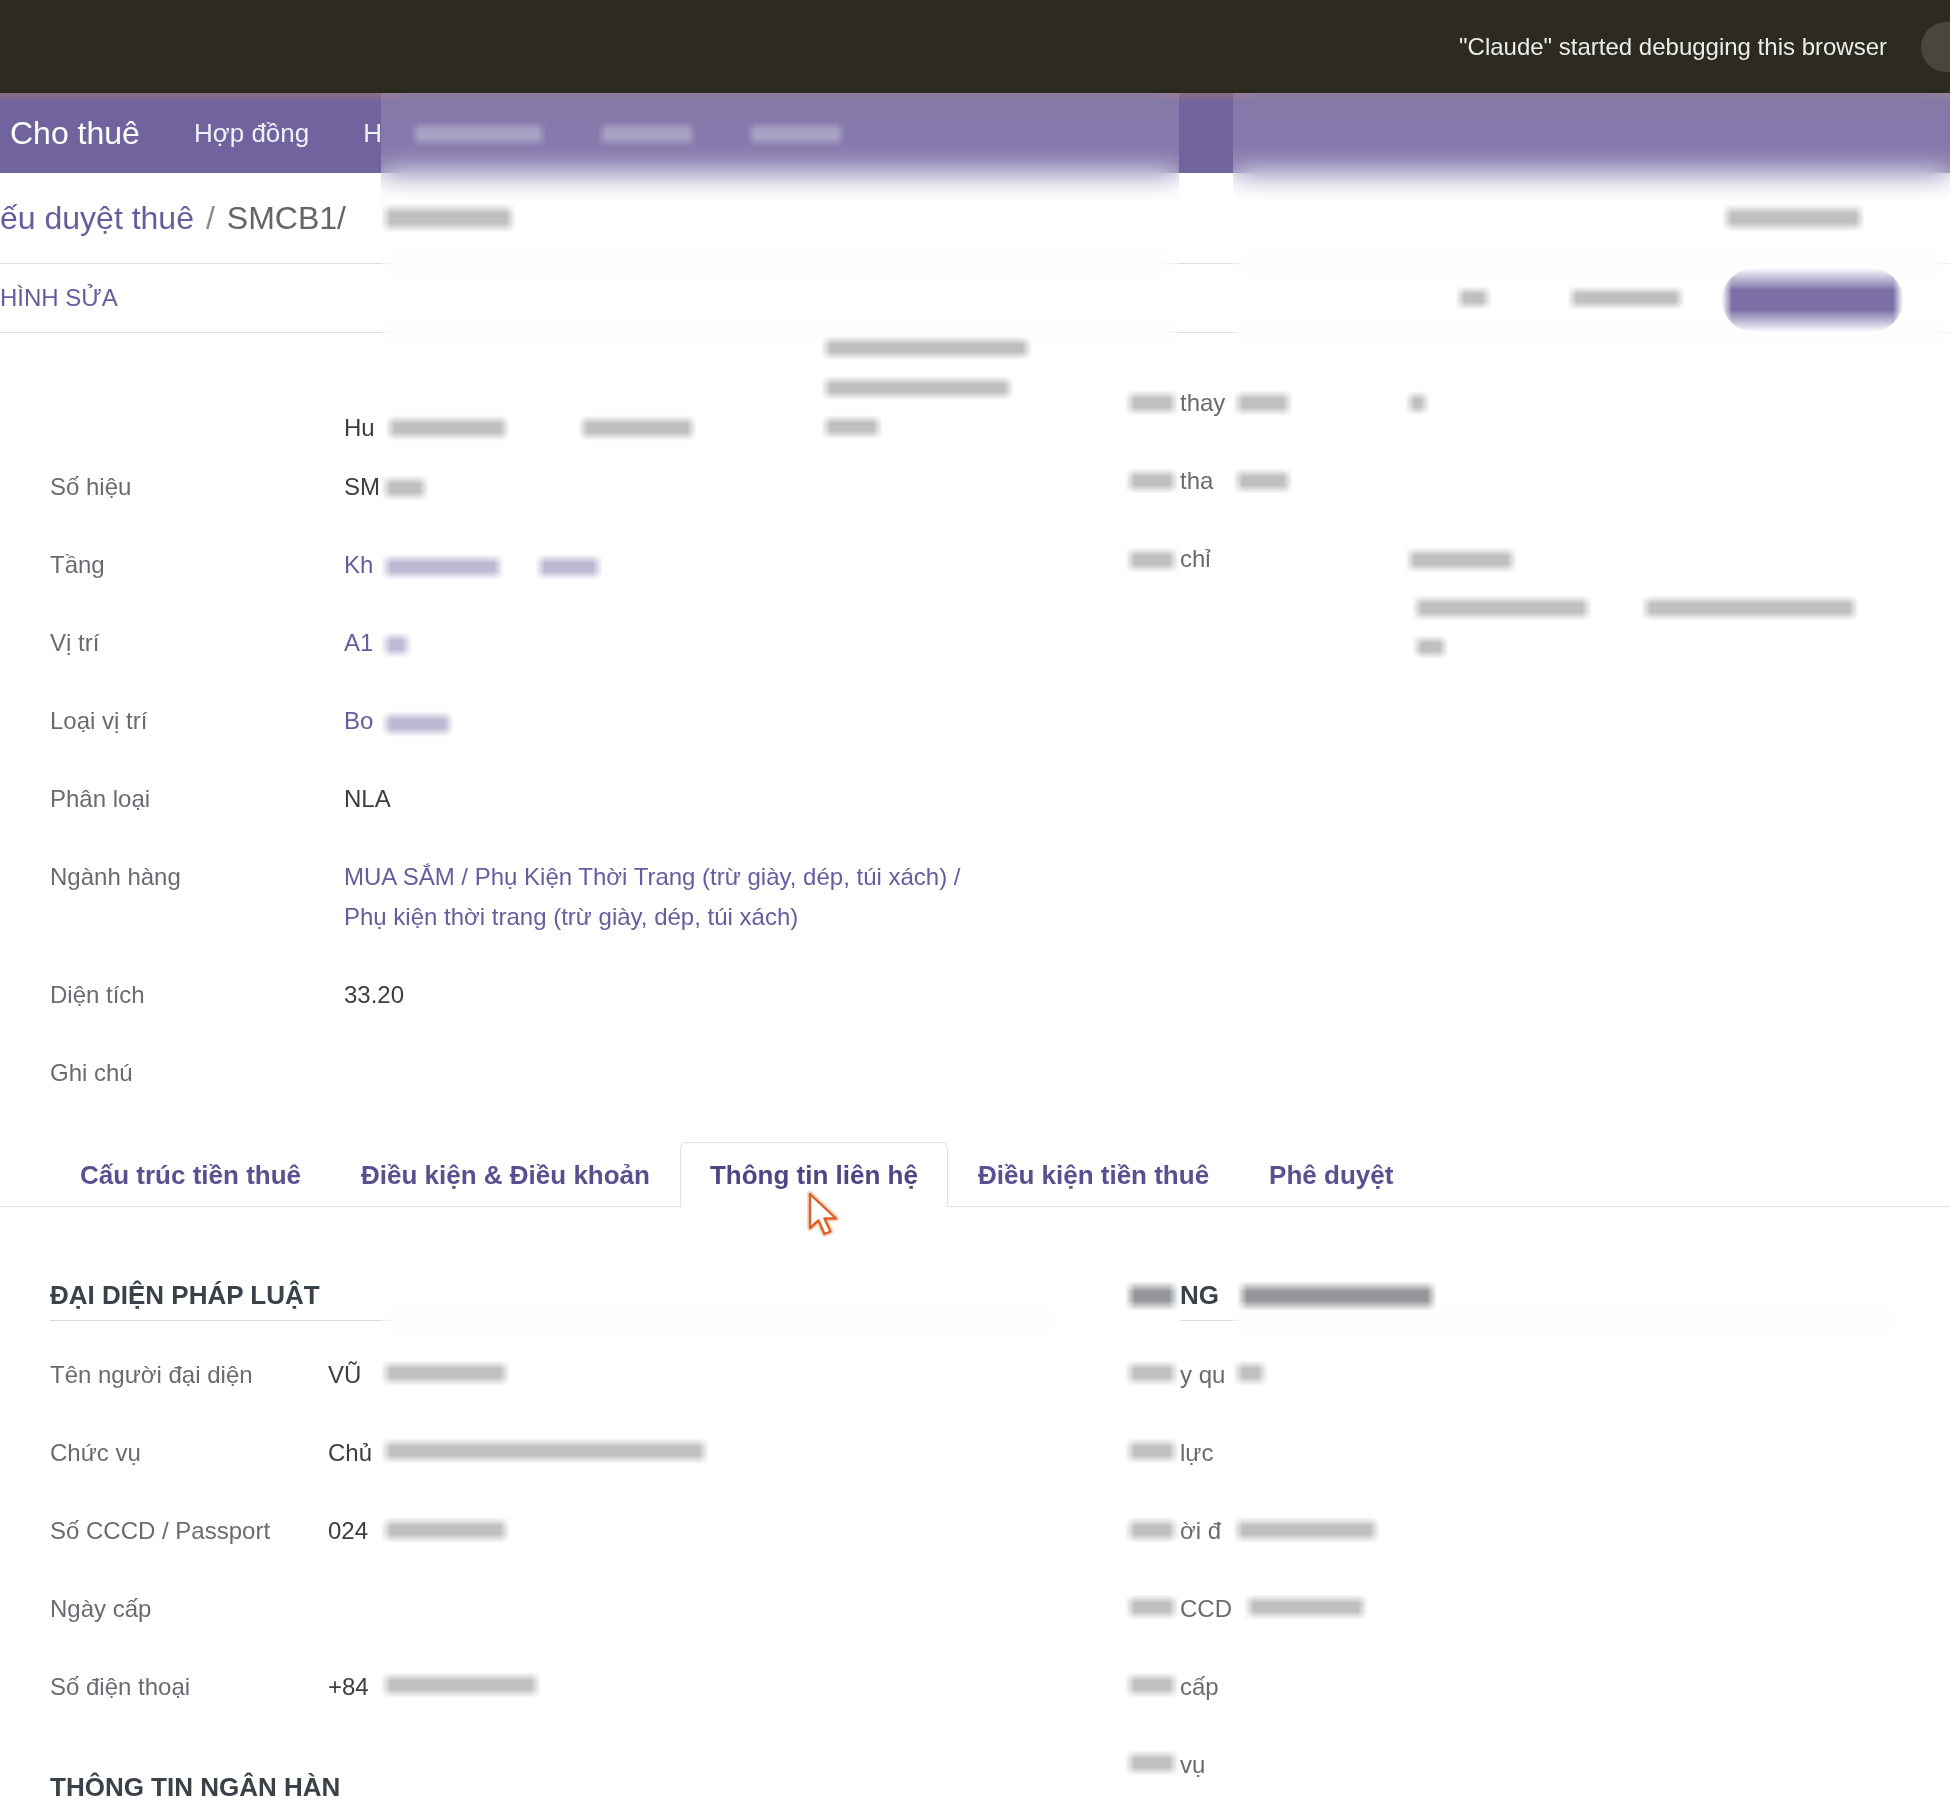  Describe the element at coordinates (664, 897) in the screenshot. I see `field-link: MUA SẮM / Phụ Kiện Thời Trang (trừ giày, dép, túi xách) / Phụ kiện thời trang (trừ giày, dép, túi xách)` at that location.